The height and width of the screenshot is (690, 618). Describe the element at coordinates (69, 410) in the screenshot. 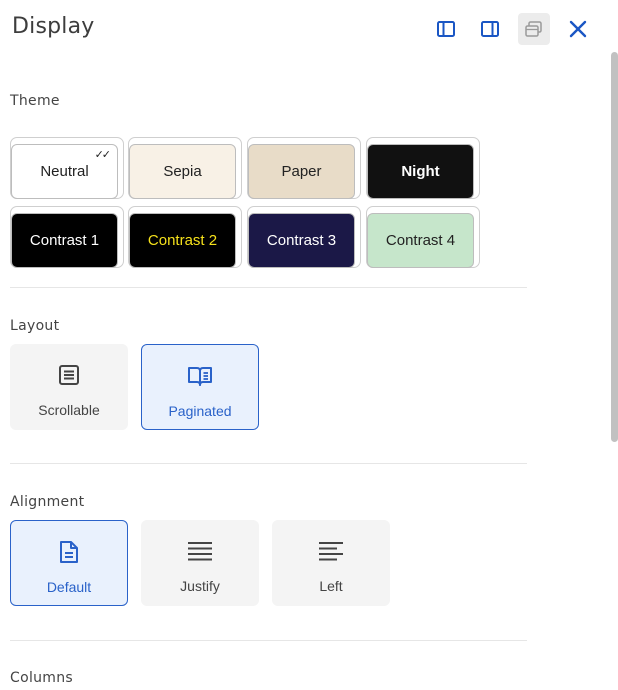

I see `layout-option-label: Scrollable` at that location.